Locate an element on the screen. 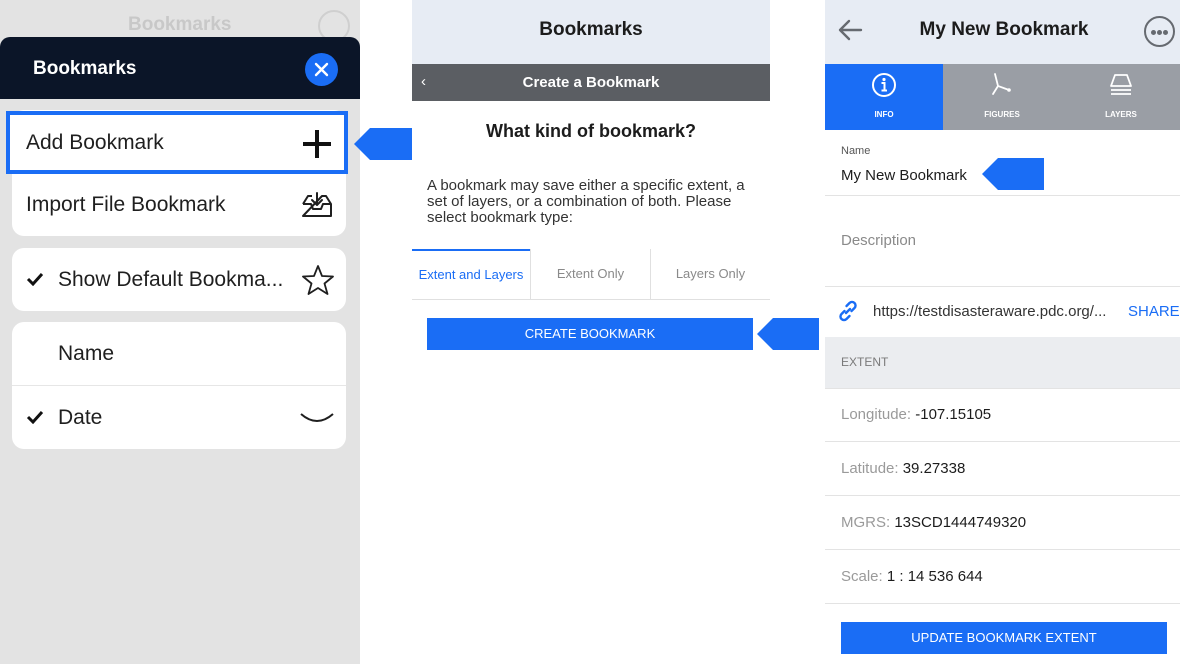 This screenshot has height=664, width=1180. create-bookmark-subtitle: Create a Bookmark is located at coordinates (591, 82).